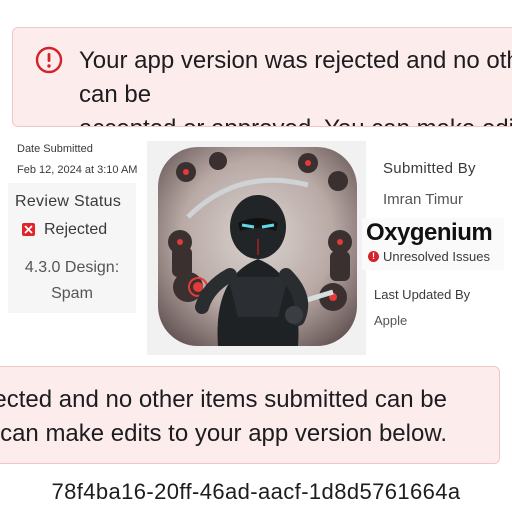 The image size is (512, 512). Describe the element at coordinates (55, 149) in the screenshot. I see `date-submitted-label: Date Submitted` at that location.